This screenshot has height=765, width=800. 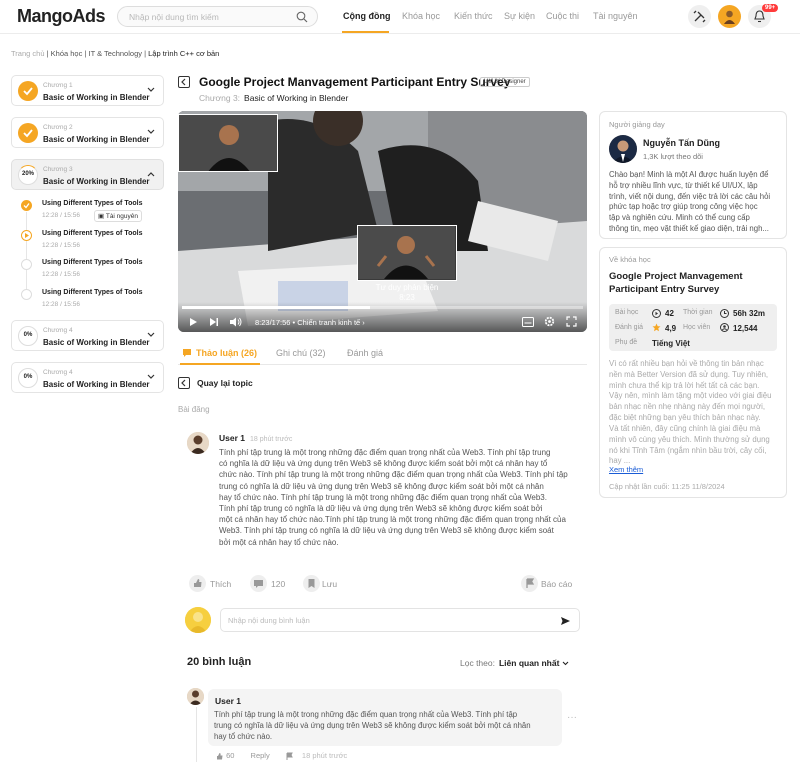 What do you see at coordinates (562, 16) in the screenshot?
I see `nav-contests: Cuộc thi` at bounding box center [562, 16].